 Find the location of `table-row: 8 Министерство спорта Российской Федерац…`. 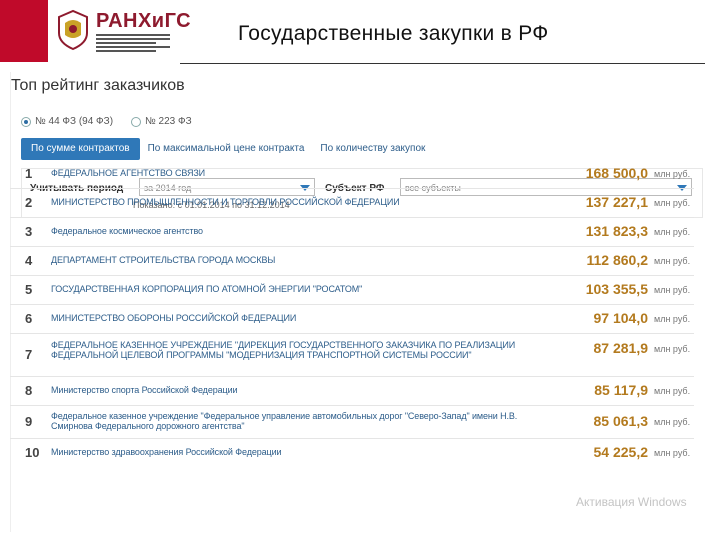

table-row: 8 Министерство спорта Российской Федерац… is located at coordinates (352, 391).